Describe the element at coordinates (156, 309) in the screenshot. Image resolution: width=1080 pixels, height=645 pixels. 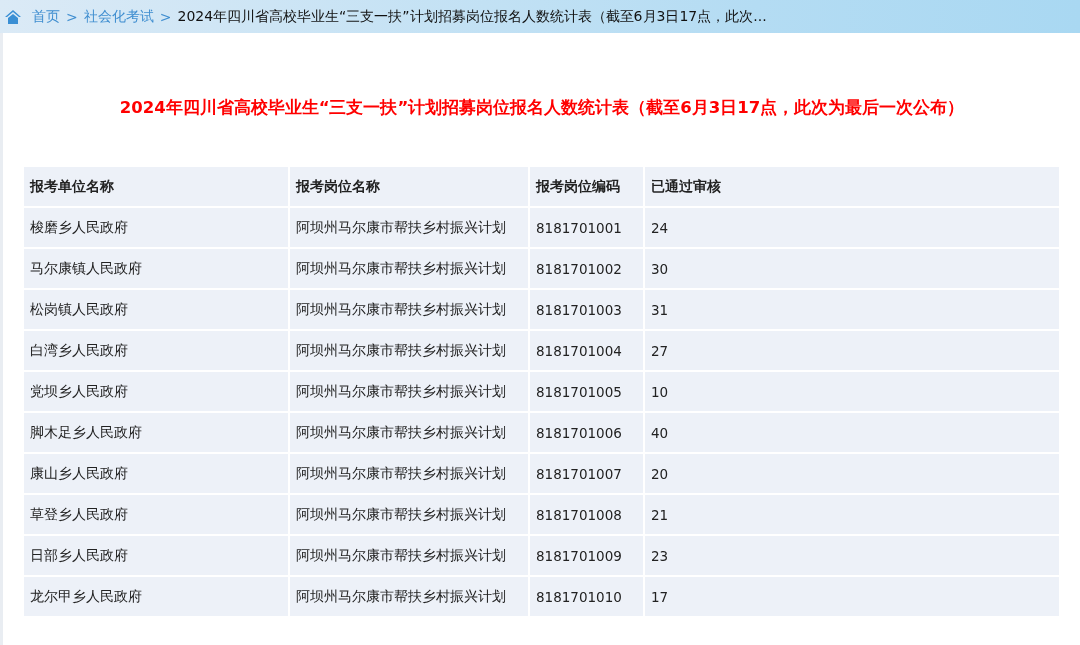
I see `table-cell: 松岗镇人民政府` at that location.